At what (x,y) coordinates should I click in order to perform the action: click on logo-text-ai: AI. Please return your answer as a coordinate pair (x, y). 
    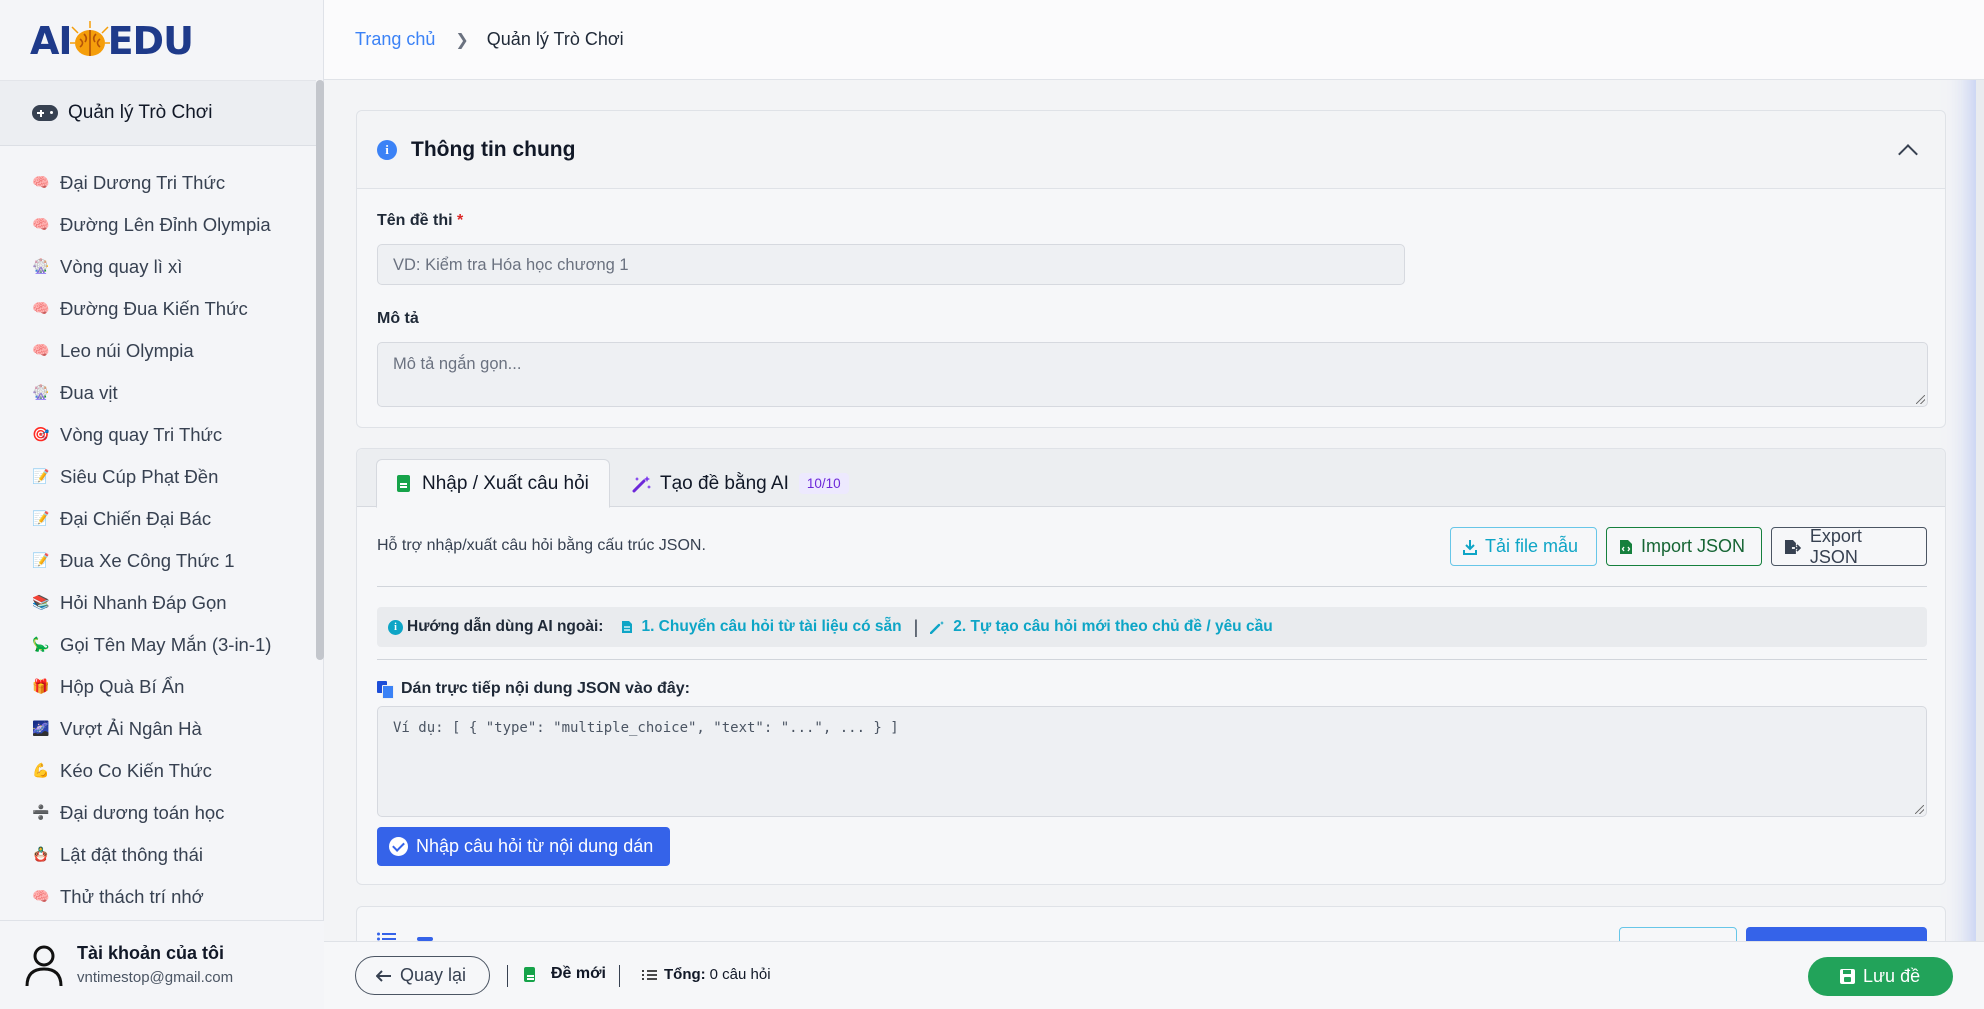
    Looking at the image, I should click on (51, 41).